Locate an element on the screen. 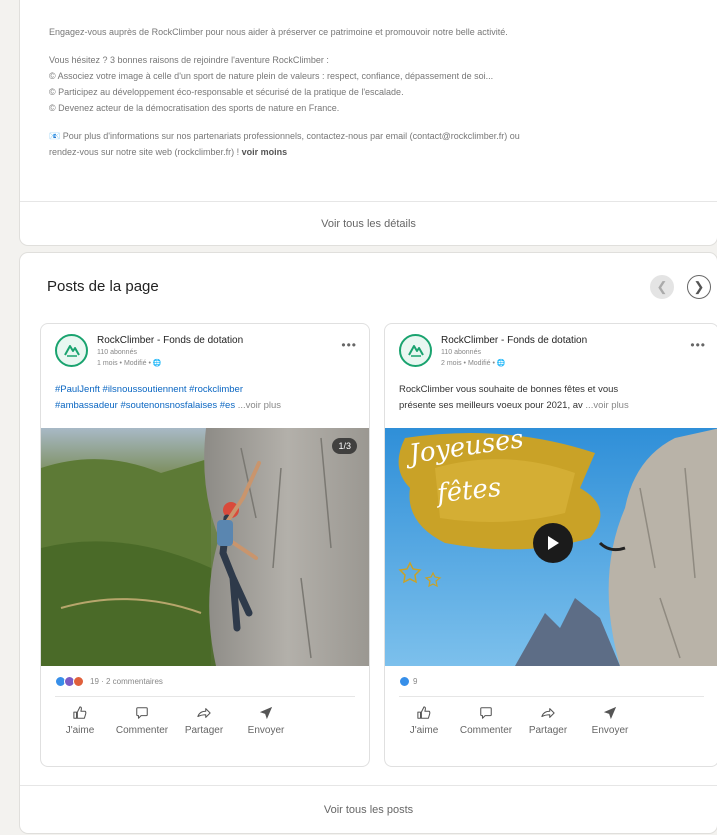  chevron-left-icon: ❮ is located at coordinates (662, 286).